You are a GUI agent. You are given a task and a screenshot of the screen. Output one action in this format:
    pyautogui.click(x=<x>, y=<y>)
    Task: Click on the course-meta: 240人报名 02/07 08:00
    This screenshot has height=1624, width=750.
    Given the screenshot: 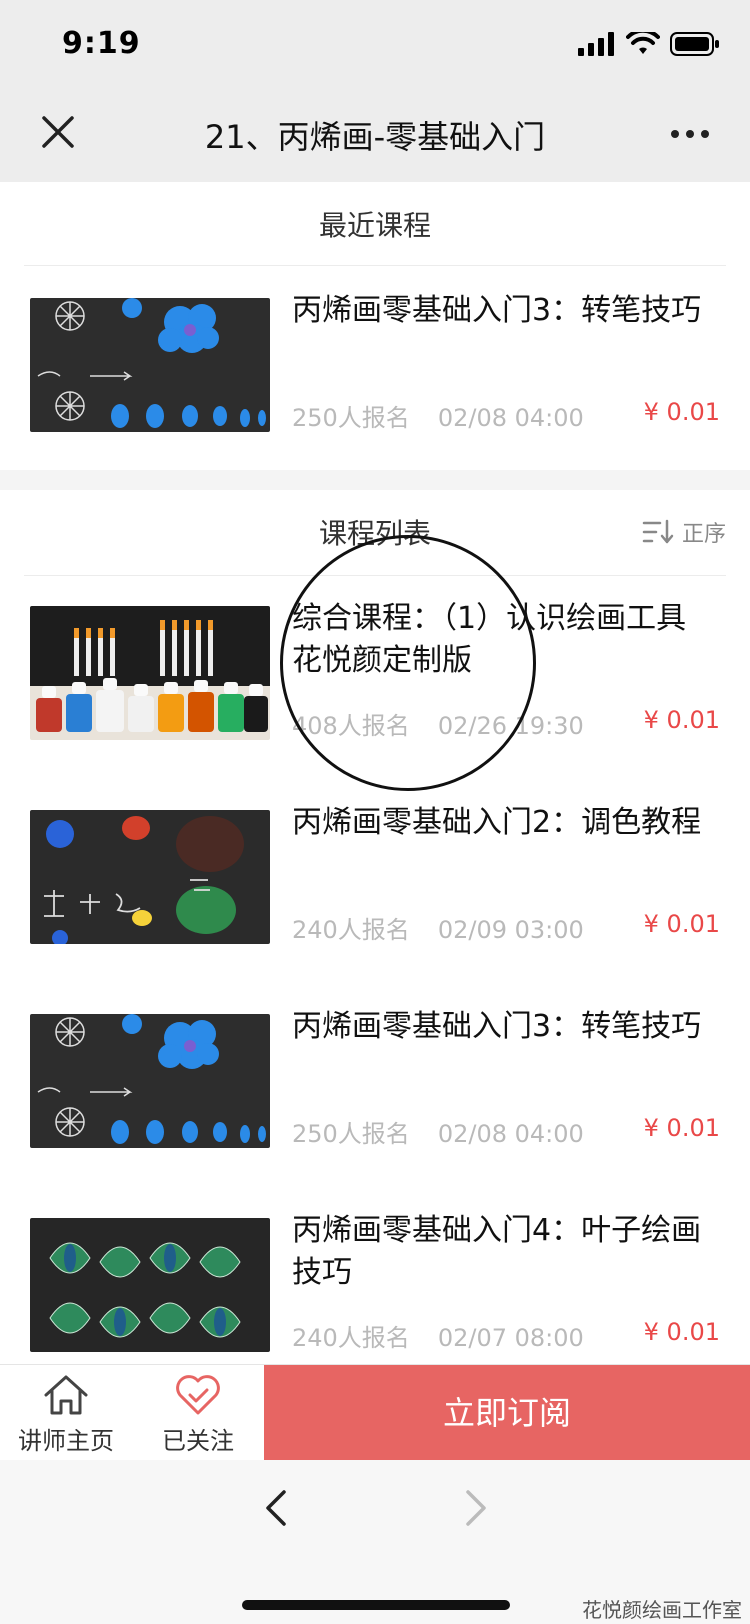 What is the action you would take?
    pyautogui.click(x=438, y=1335)
    